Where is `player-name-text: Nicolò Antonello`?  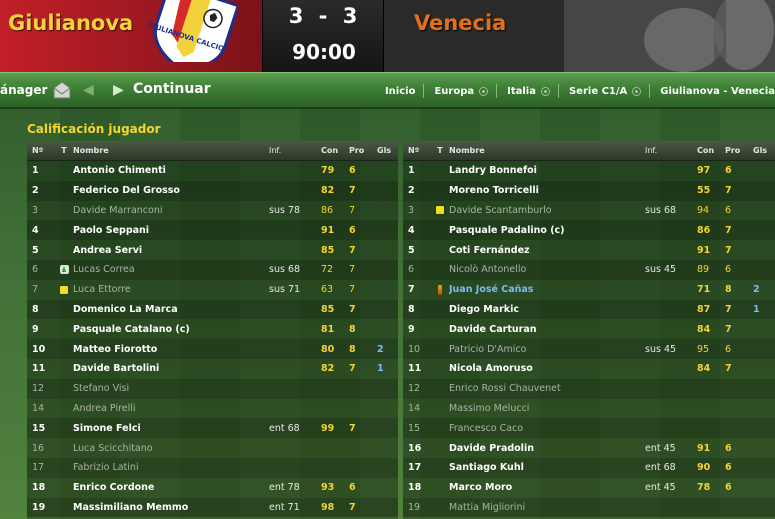
player-name-text: Nicolò Antonello is located at coordinates (487, 269).